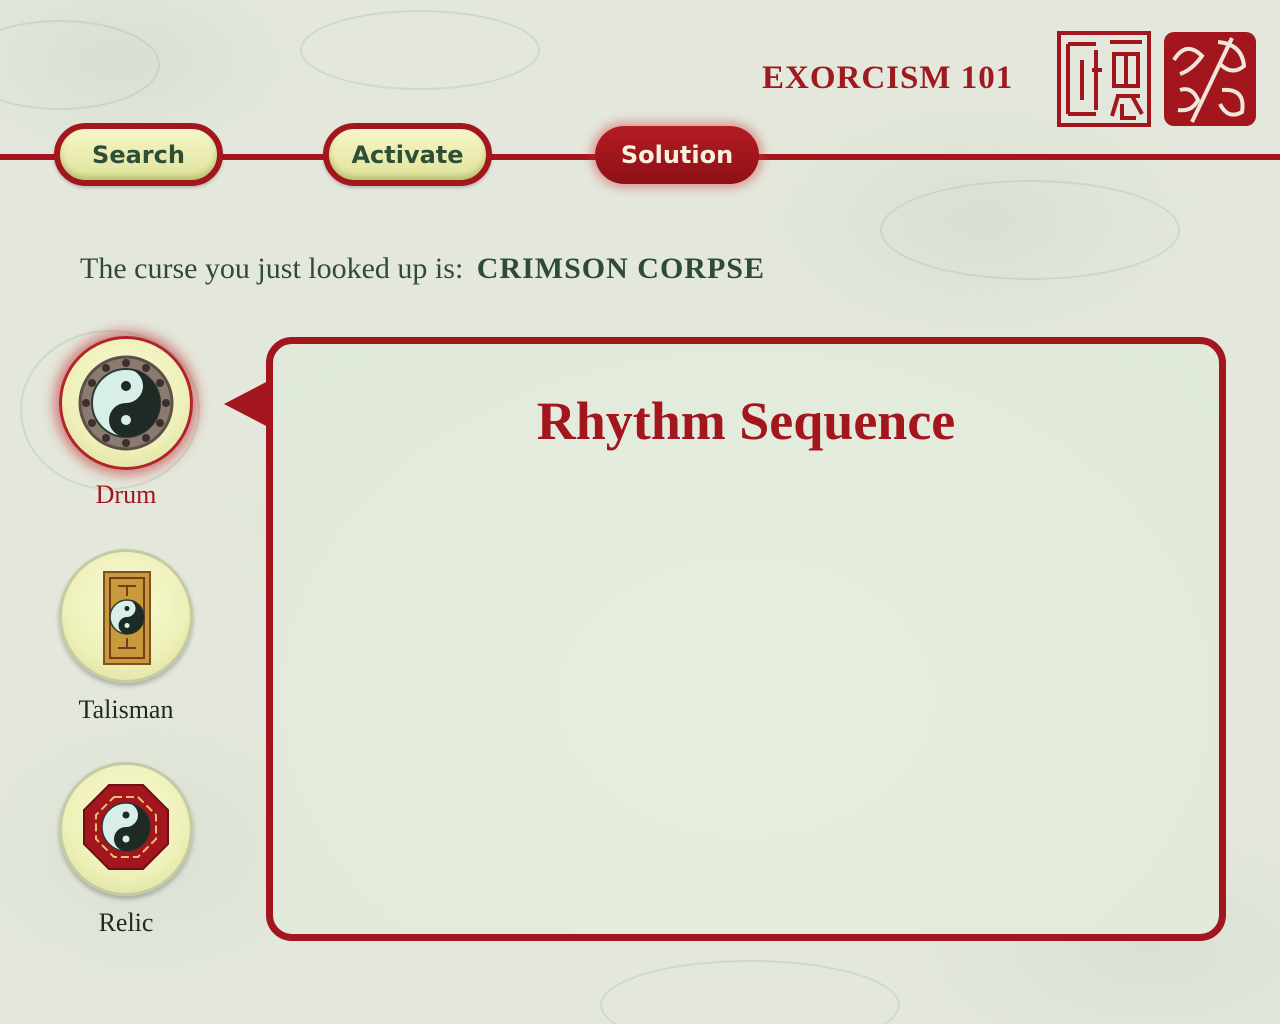  What do you see at coordinates (247, 404) in the screenshot?
I see `selection-pointer-icon` at bounding box center [247, 404].